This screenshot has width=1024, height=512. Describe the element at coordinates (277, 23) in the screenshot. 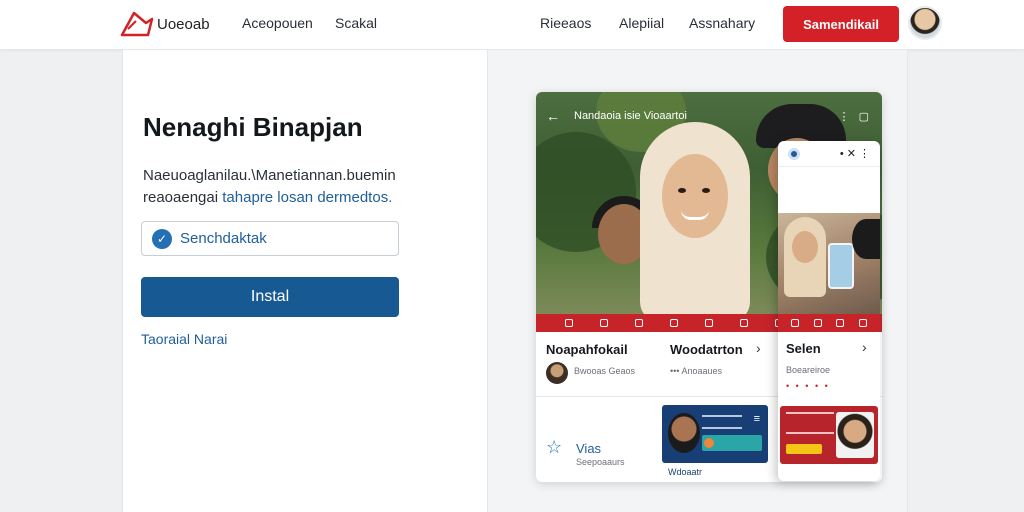

I see `nav-link-aceopouen: Aceopouen` at that location.